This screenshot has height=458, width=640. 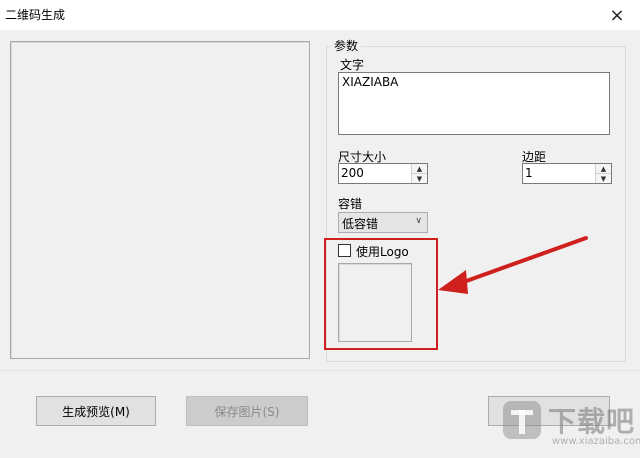 I want to click on text-label: 文字, so click(x=352, y=65).